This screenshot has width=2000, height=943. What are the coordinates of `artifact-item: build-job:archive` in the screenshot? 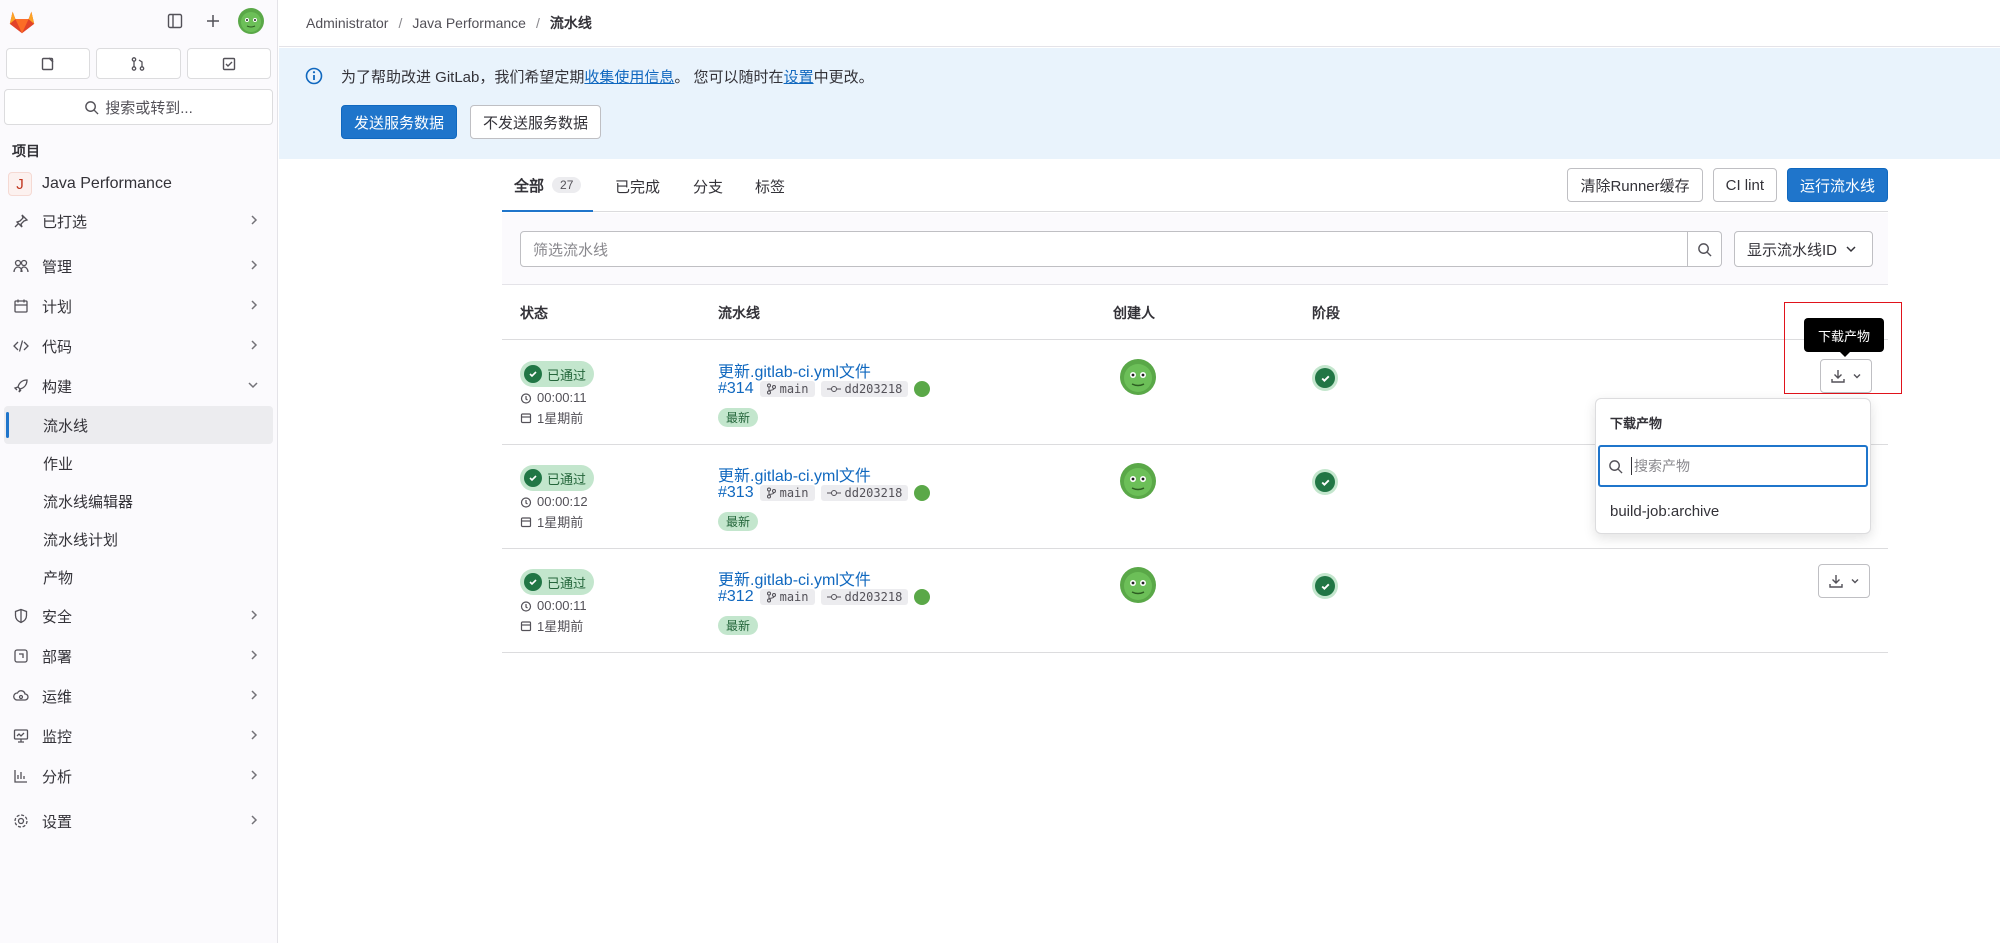 It's located at (1664, 511).